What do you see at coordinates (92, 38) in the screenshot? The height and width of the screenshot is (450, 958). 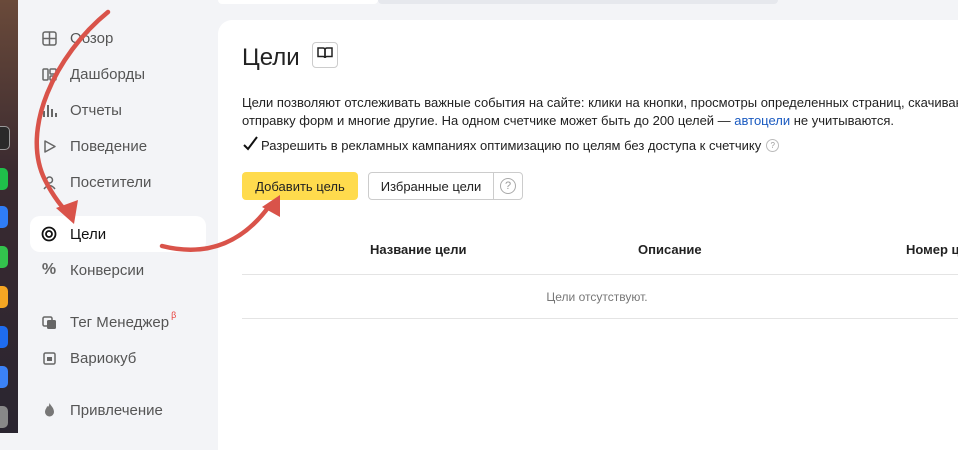 I see `sidebar-item-label: Обзор` at bounding box center [92, 38].